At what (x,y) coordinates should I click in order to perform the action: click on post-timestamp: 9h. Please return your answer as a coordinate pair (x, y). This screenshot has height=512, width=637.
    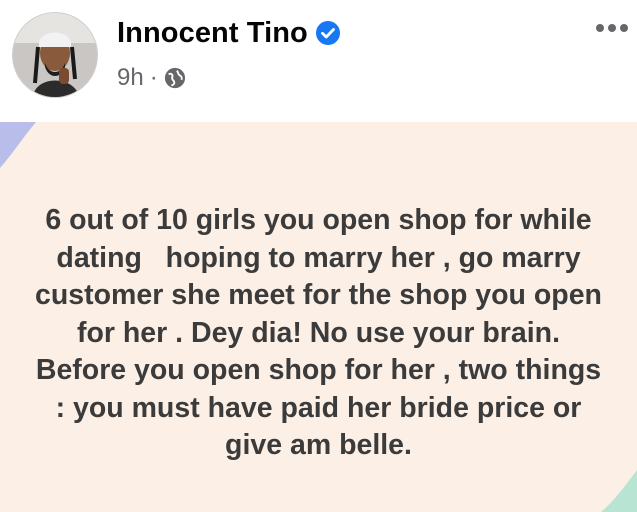
    Looking at the image, I should click on (130, 78).